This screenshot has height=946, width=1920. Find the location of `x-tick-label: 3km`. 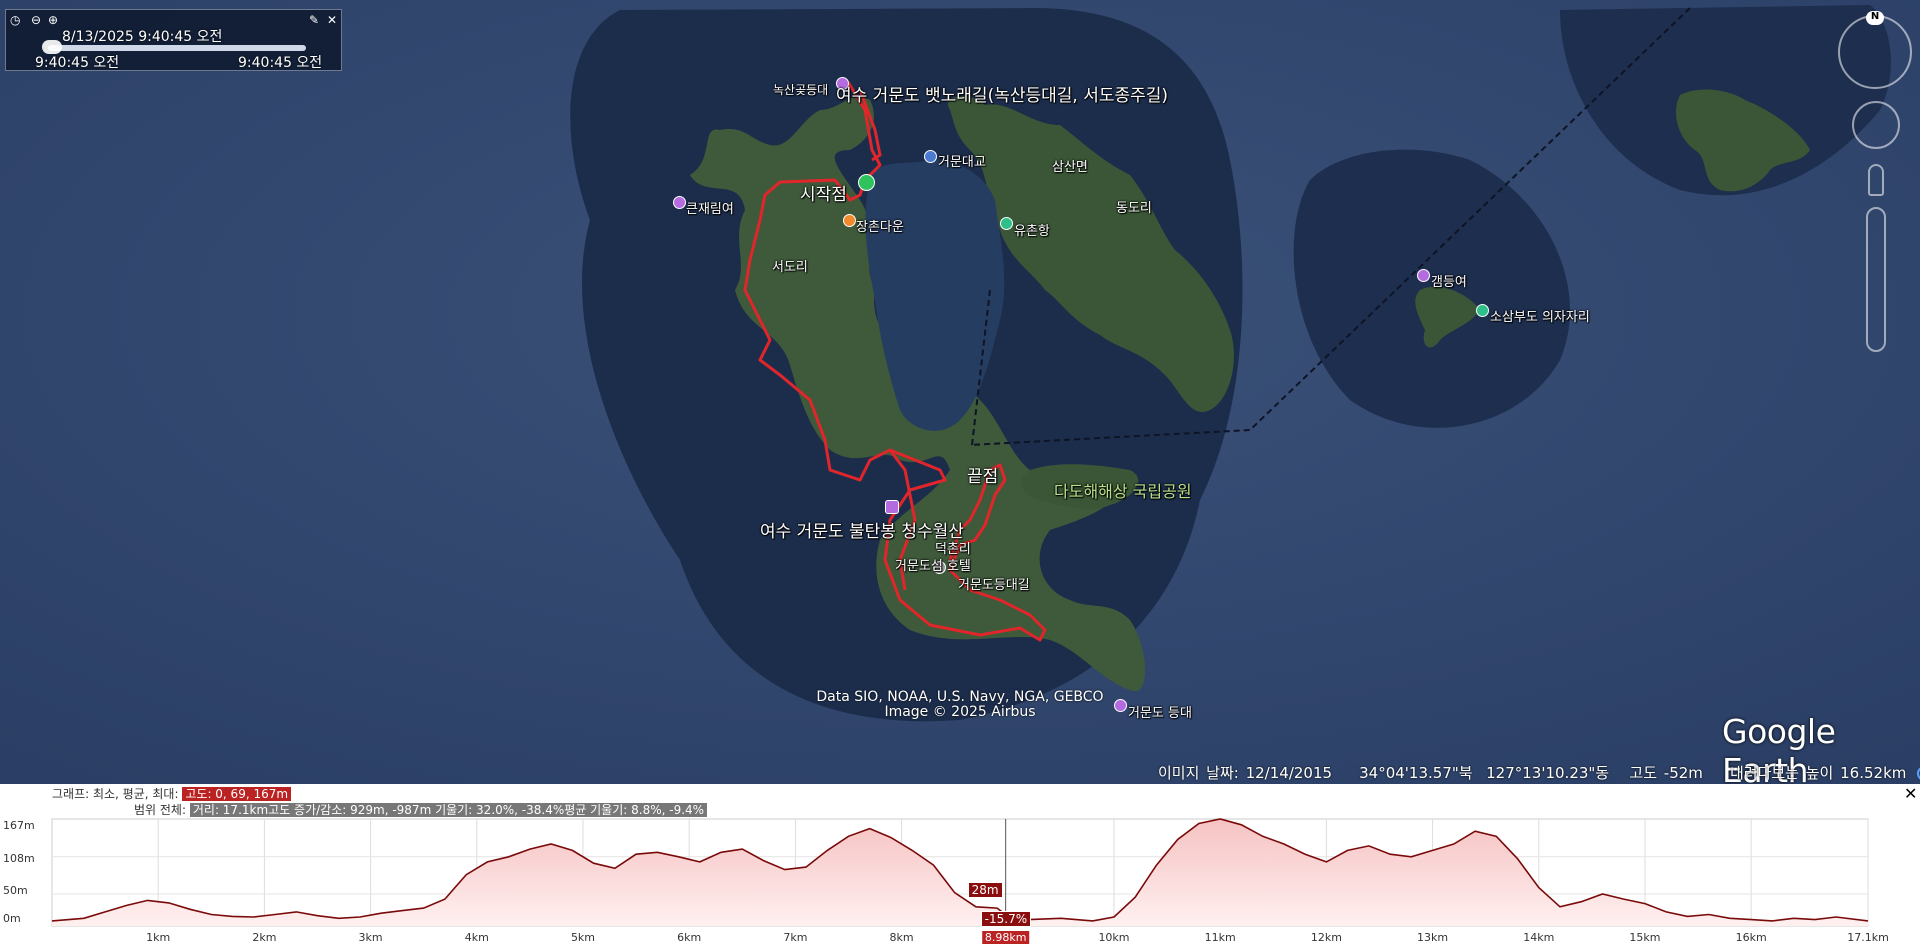

x-tick-label: 3km is located at coordinates (370, 937).